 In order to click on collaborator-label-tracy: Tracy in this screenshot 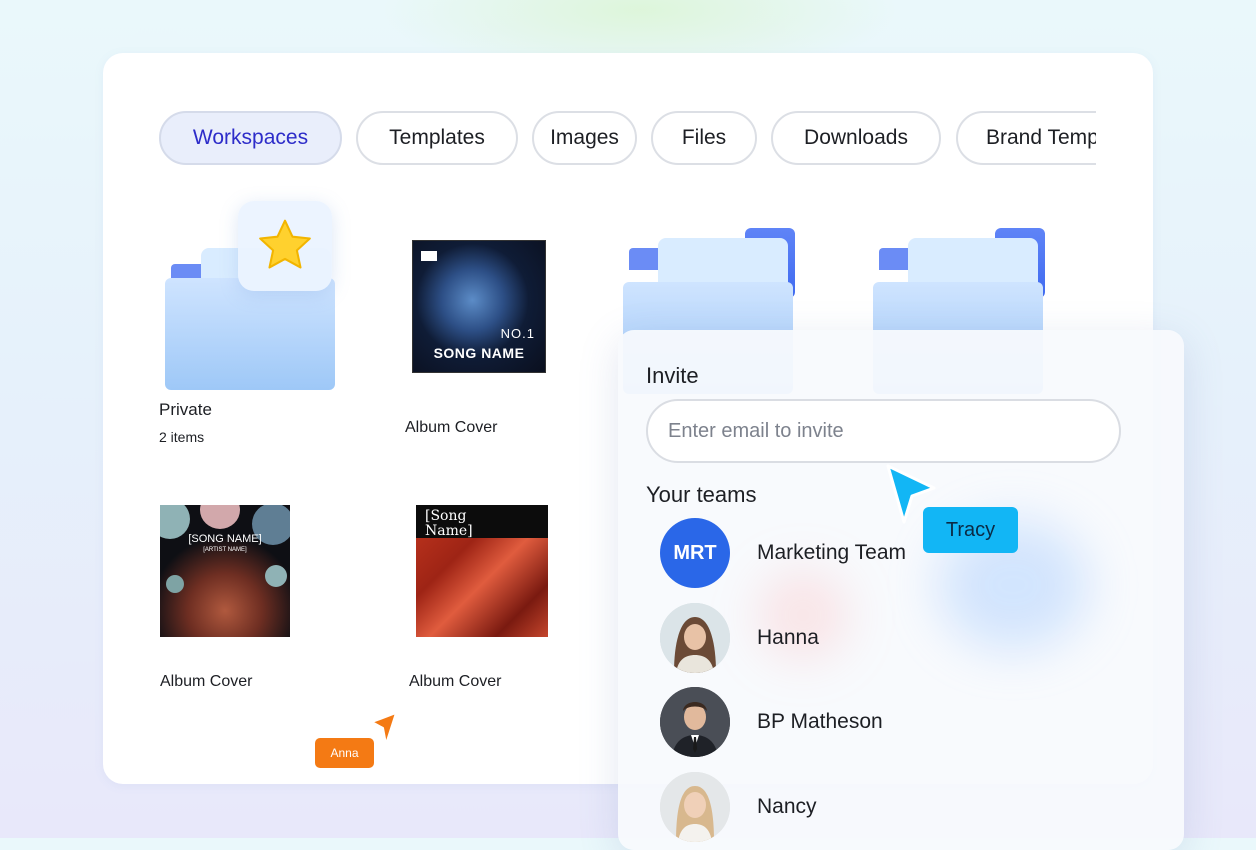, I will do `click(970, 530)`.